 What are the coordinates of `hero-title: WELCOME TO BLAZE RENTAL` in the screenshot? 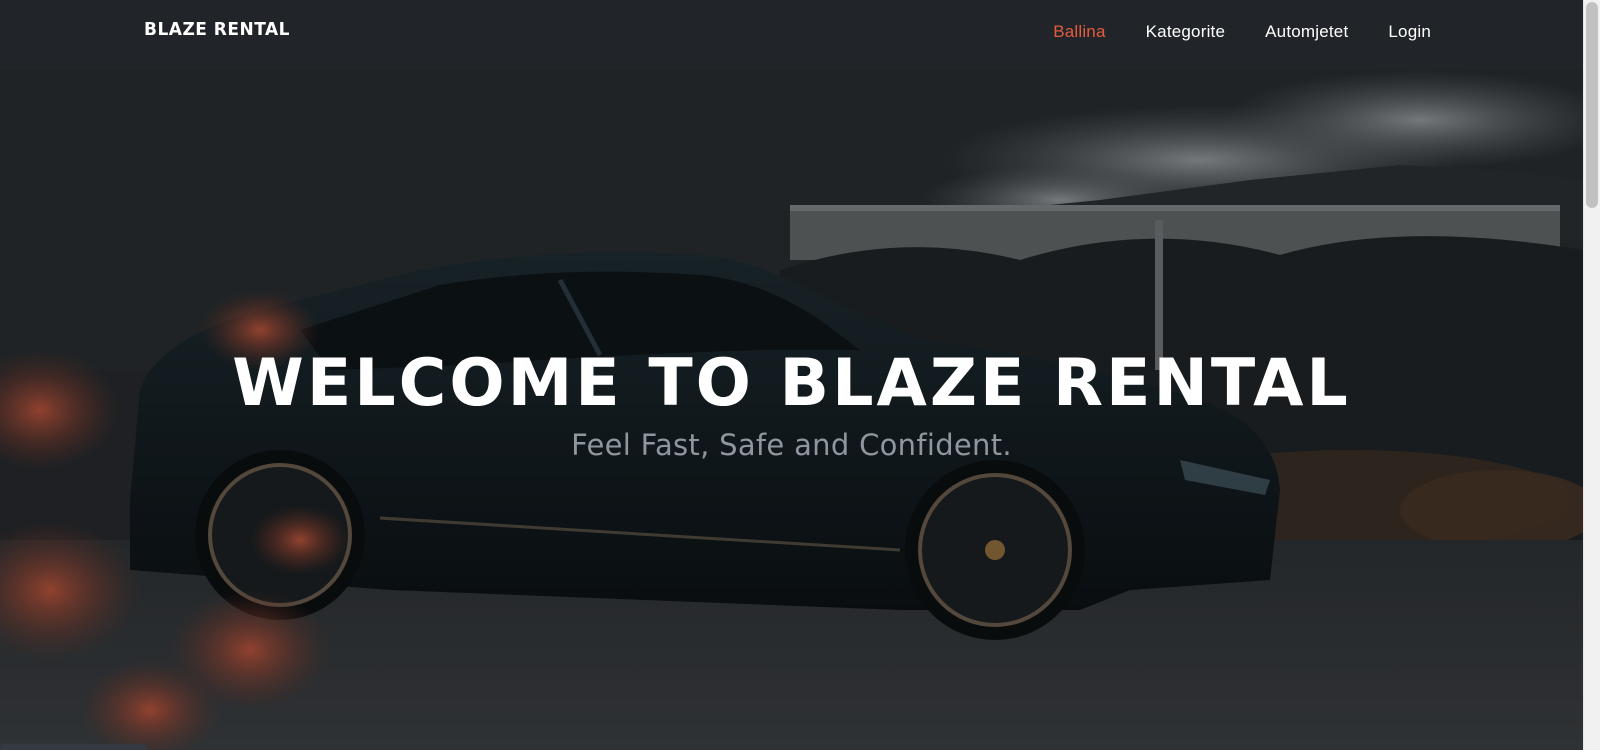 It's located at (791, 383).